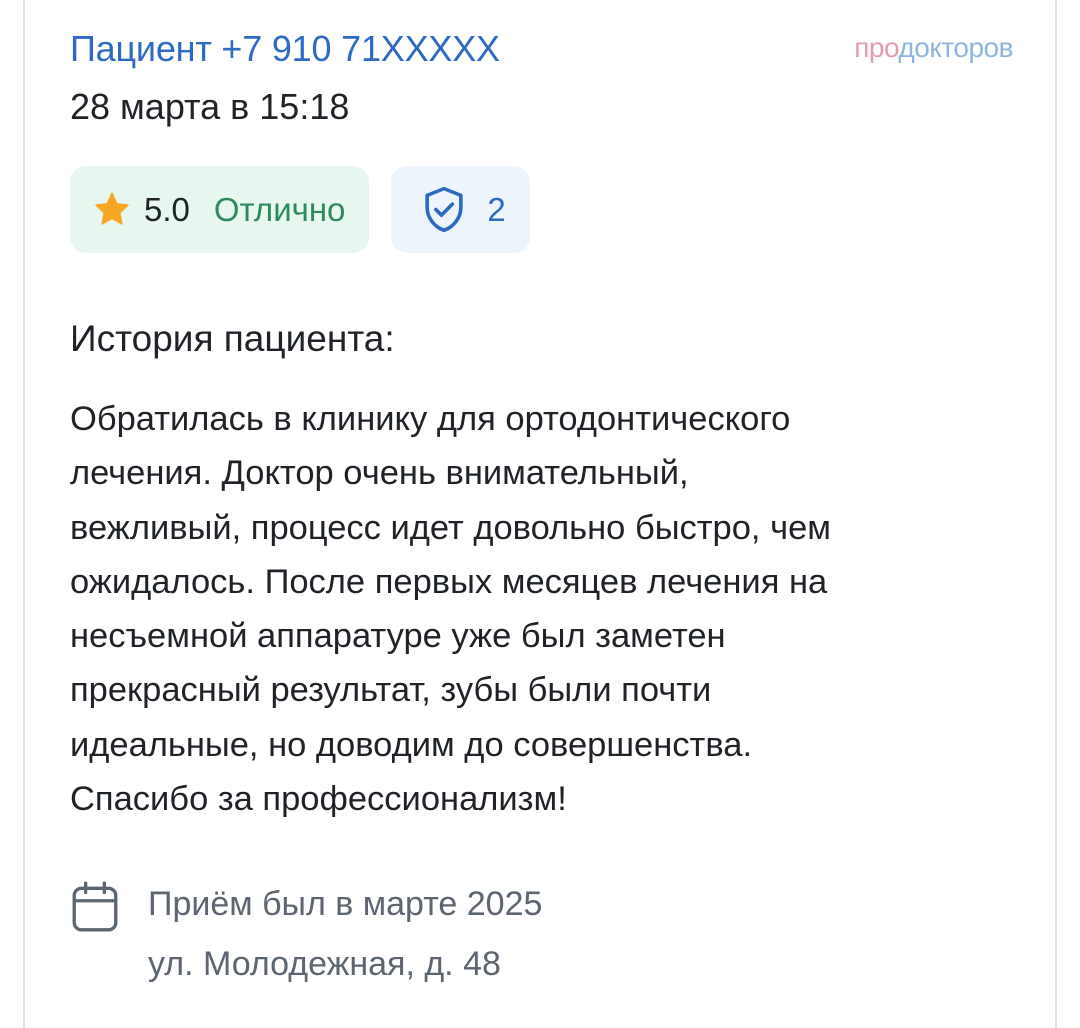 Image resolution: width=1080 pixels, height=1028 pixels. What do you see at coordinates (379, 473) in the screenshot?
I see `review-text-line: лечения. Доктор очень внимательный,` at bounding box center [379, 473].